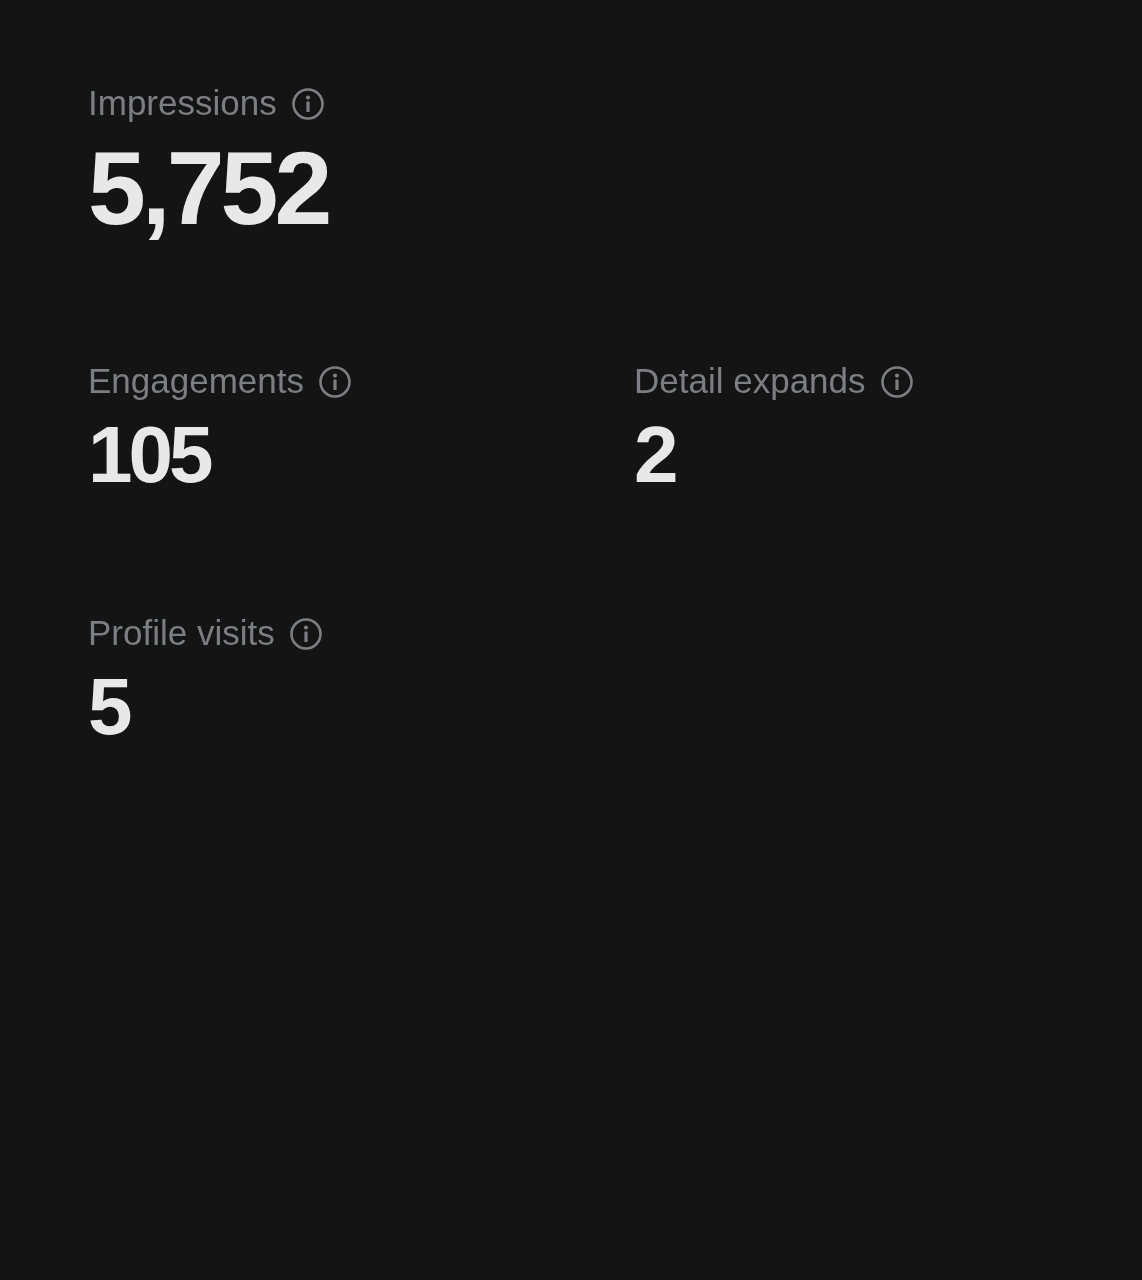  I want to click on metric-value: 5,752, so click(208, 188).